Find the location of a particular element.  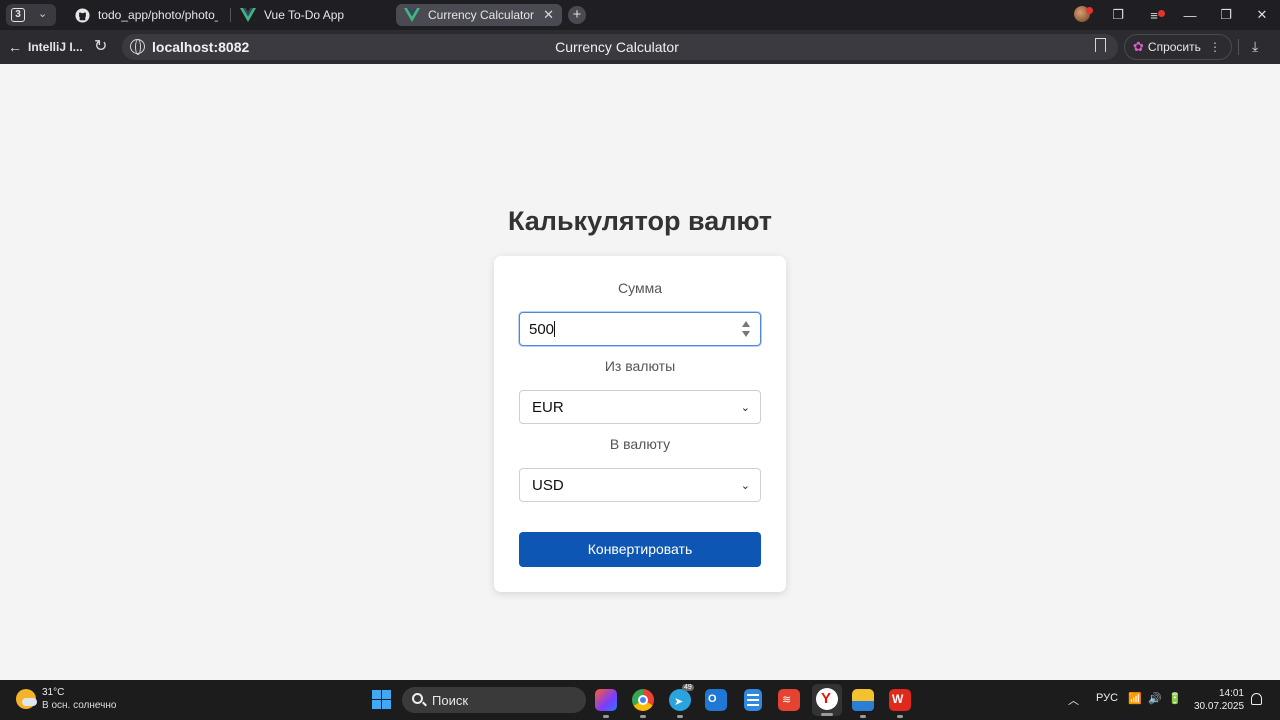

time: 14:01 is located at coordinates (1231, 693).